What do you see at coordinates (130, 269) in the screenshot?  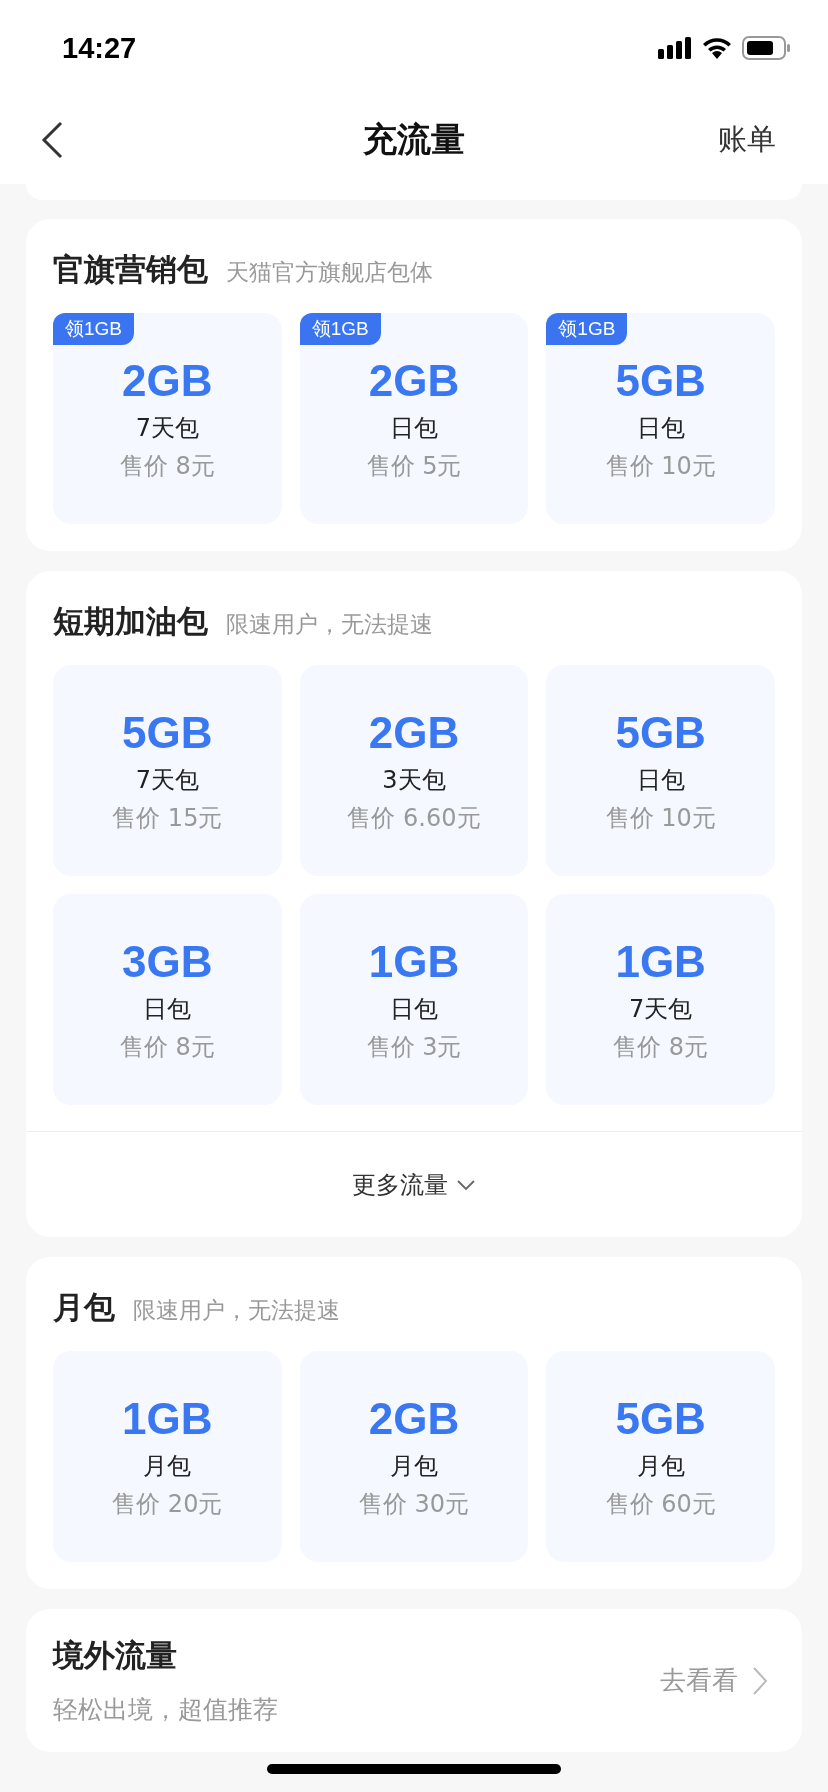 I see `section-title: 官旗营销包` at bounding box center [130, 269].